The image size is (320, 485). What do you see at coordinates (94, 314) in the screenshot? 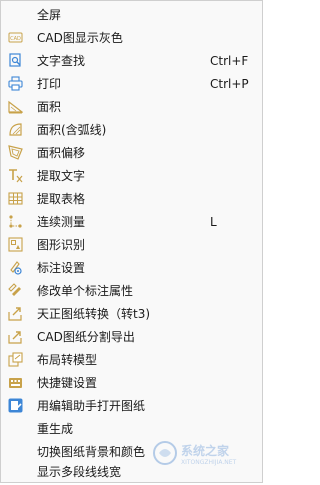
I see `menu-item-label: 天正图纸转换（转t3)` at bounding box center [94, 314].